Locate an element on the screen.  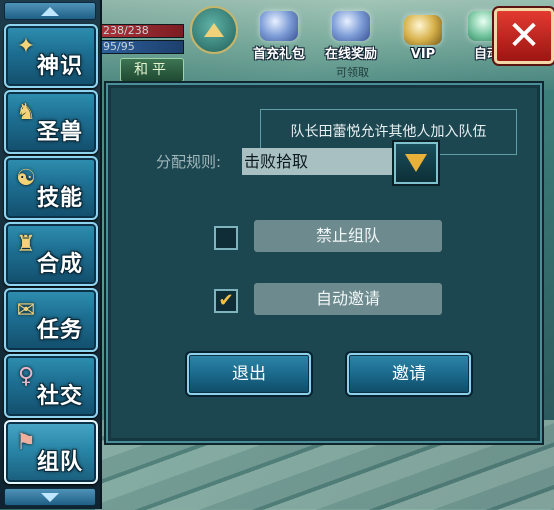
auto-invite-checkbox: ✔ is located at coordinates (226, 301).